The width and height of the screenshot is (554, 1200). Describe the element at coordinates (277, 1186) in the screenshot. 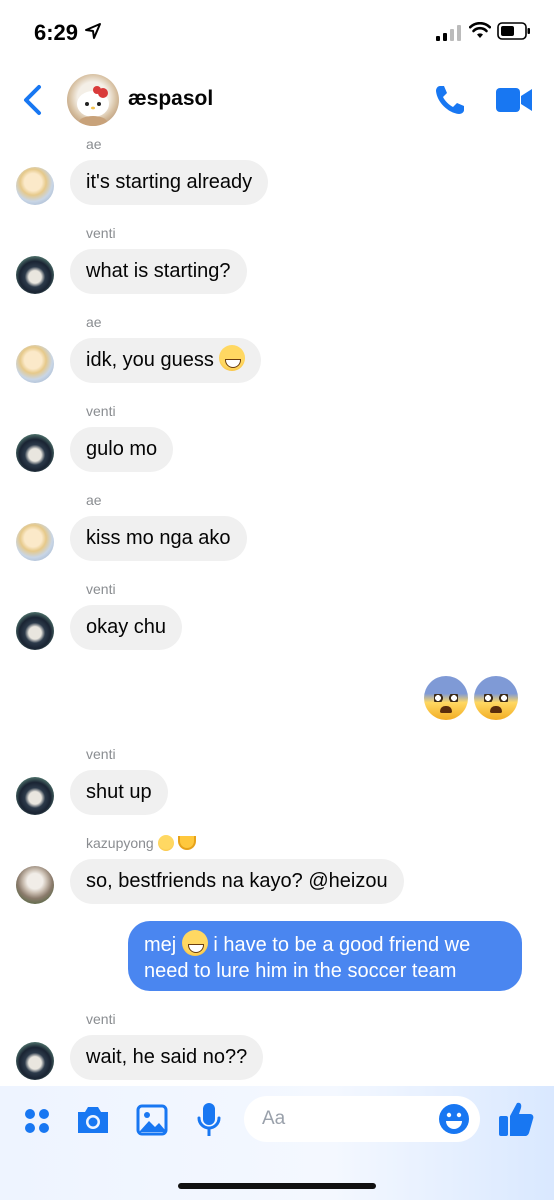

I see `home-indicator` at that location.